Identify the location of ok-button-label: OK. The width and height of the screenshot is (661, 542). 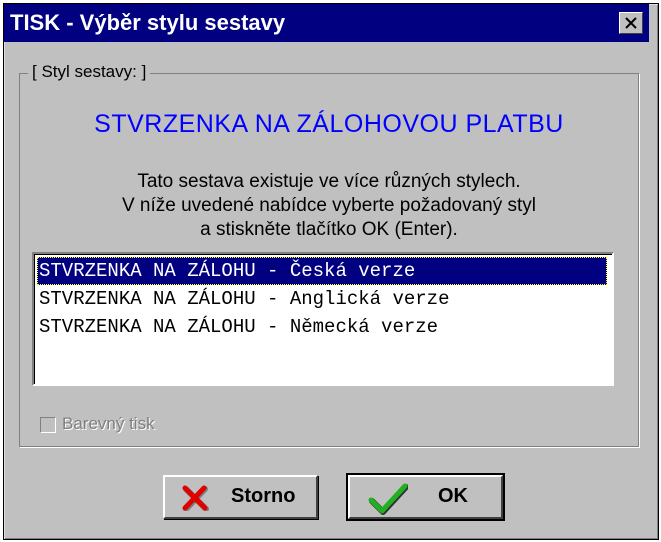
(453, 496).